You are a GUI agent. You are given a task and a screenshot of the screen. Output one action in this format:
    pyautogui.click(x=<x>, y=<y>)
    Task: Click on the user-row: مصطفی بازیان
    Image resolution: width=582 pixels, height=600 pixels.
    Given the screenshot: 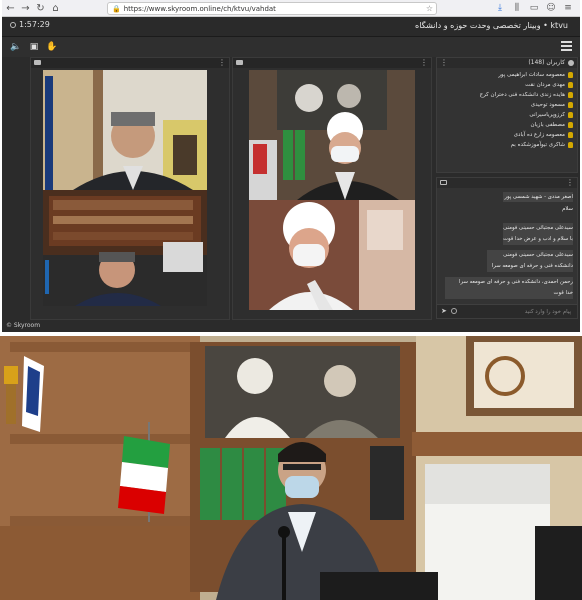 What is the action you would take?
    pyautogui.click(x=507, y=125)
    